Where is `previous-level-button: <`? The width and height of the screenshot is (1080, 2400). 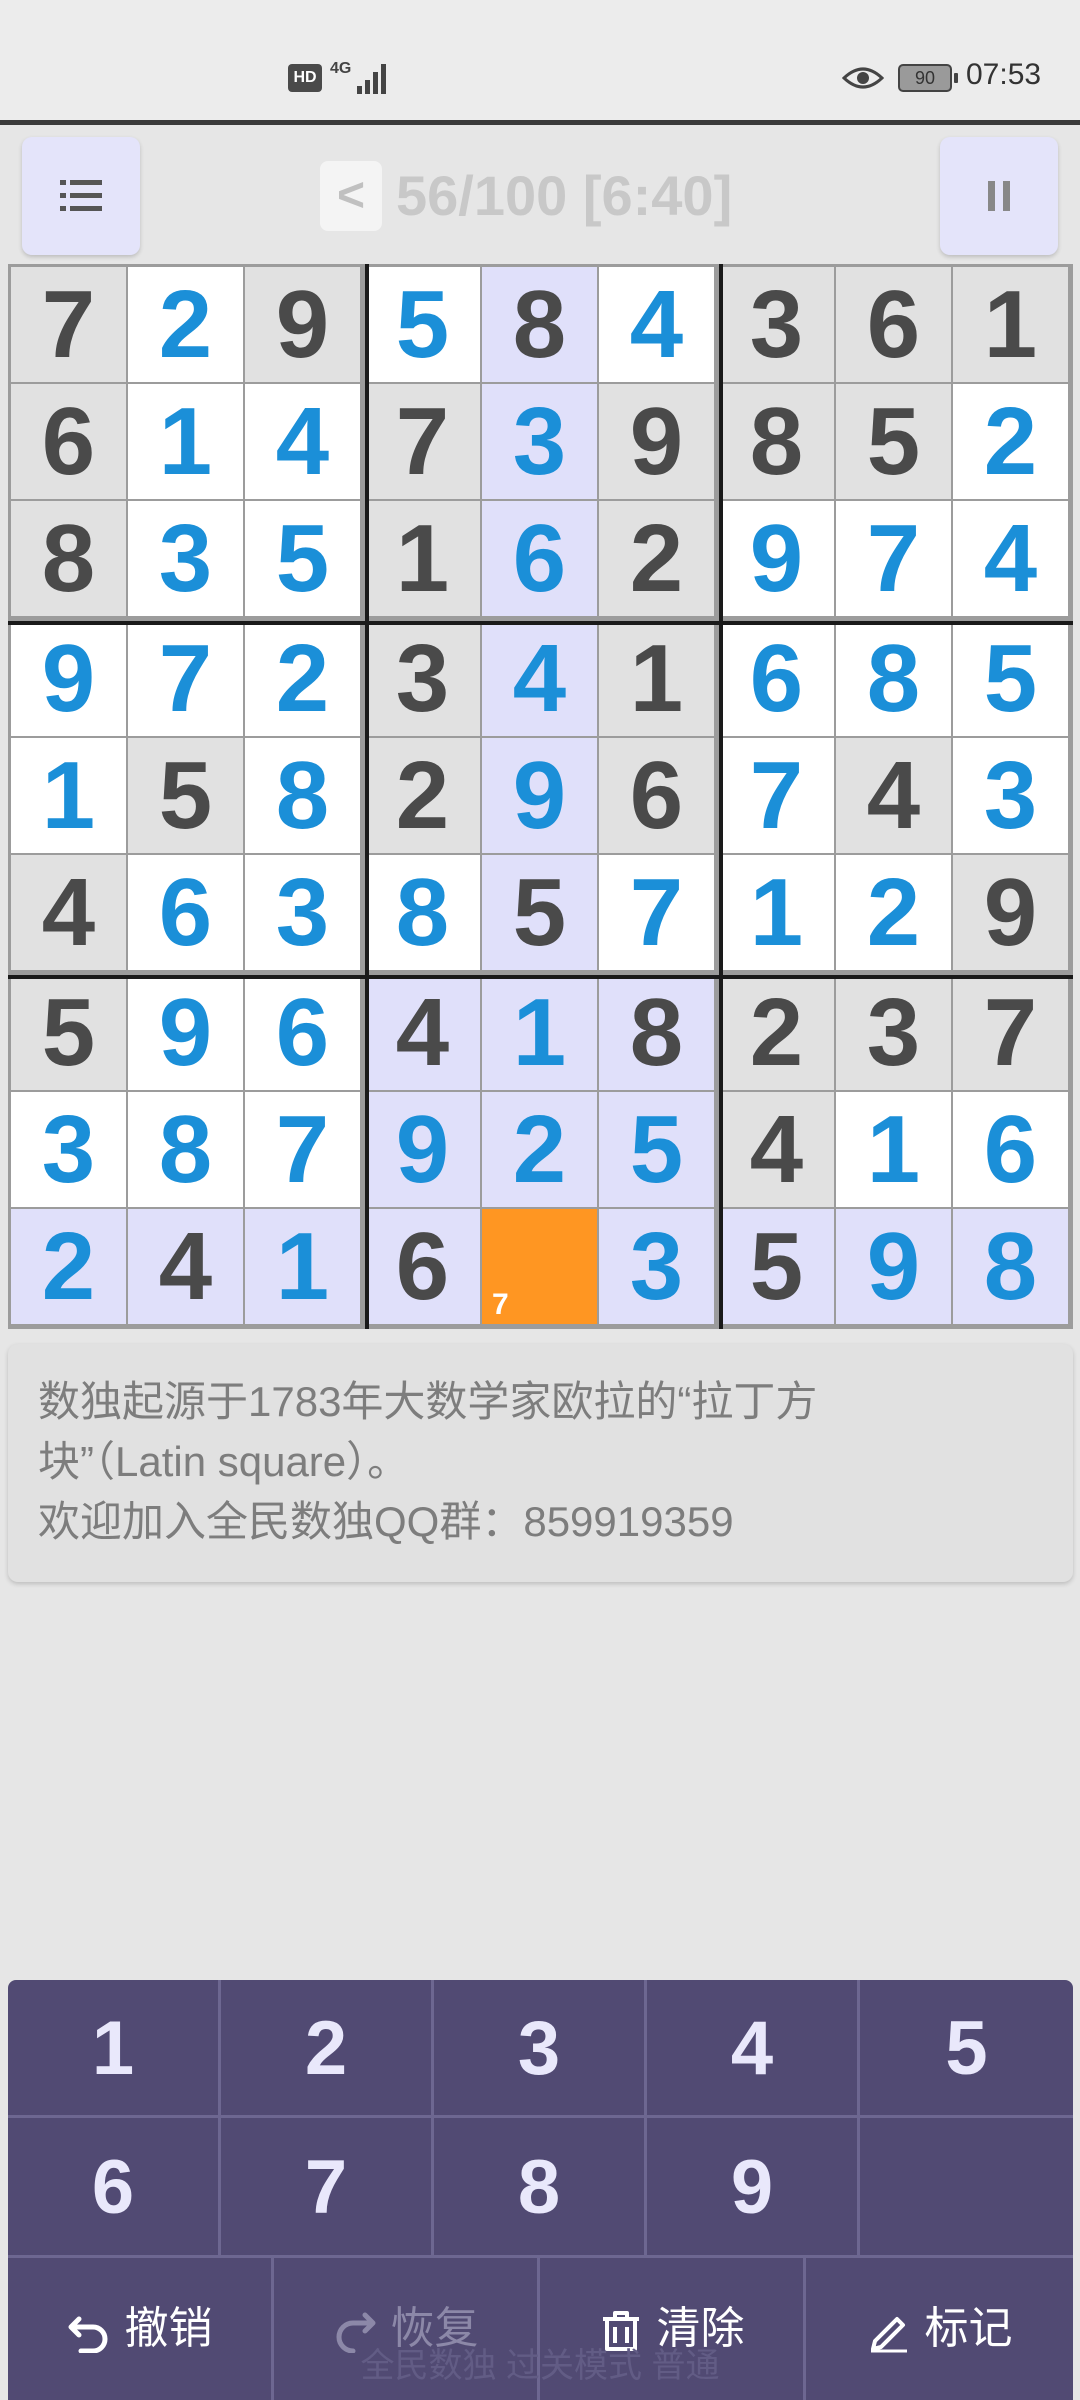
previous-level-button: < is located at coordinates (351, 196).